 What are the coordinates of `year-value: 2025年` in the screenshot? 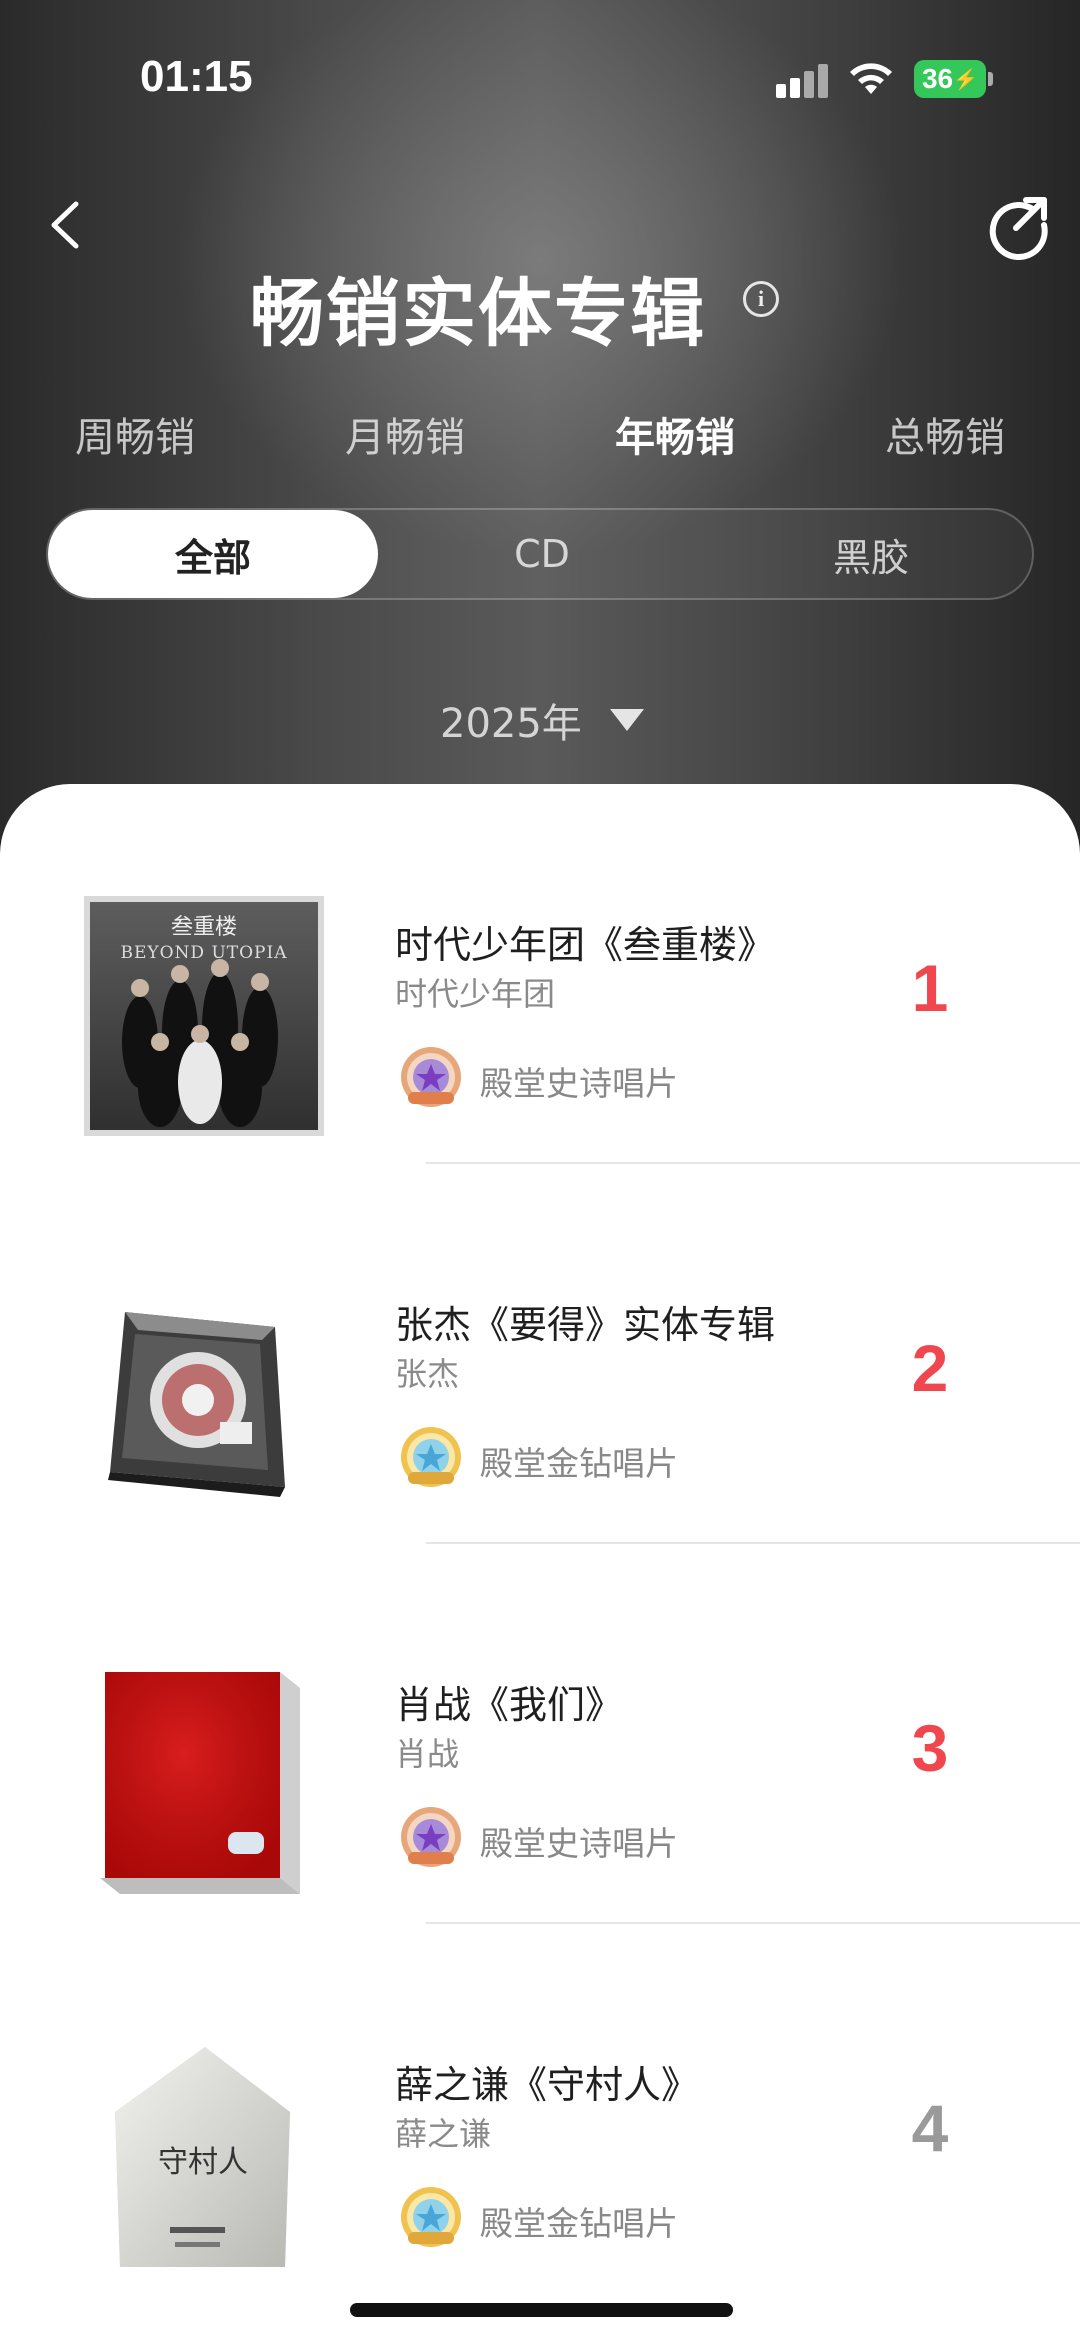 It's located at (511, 724).